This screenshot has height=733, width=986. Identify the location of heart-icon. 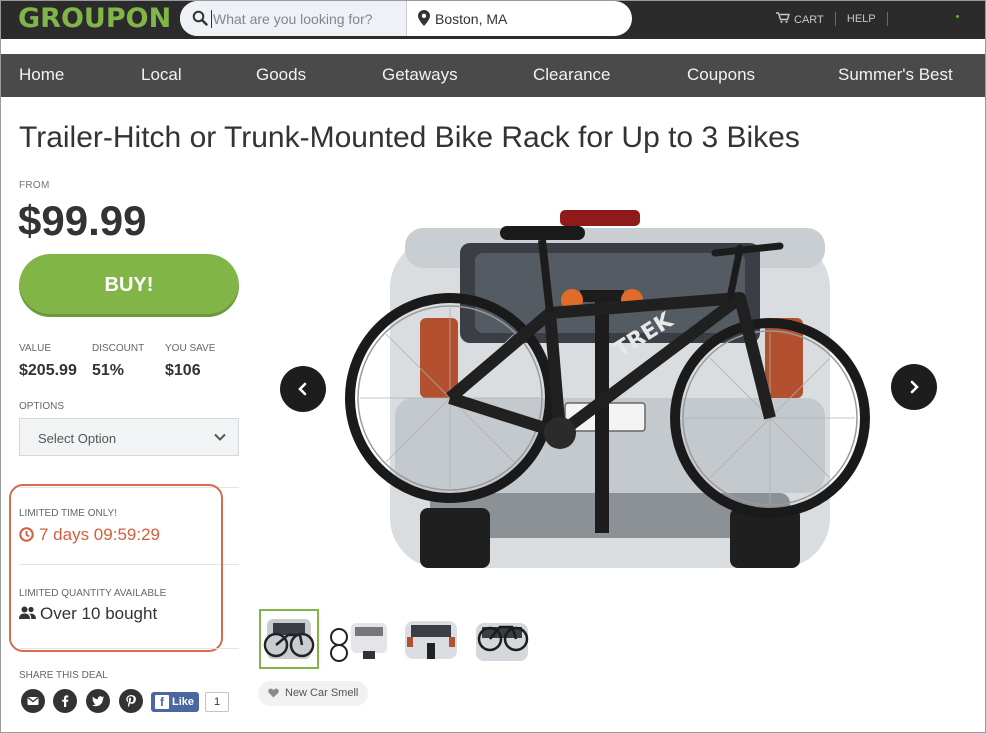
(273, 693).